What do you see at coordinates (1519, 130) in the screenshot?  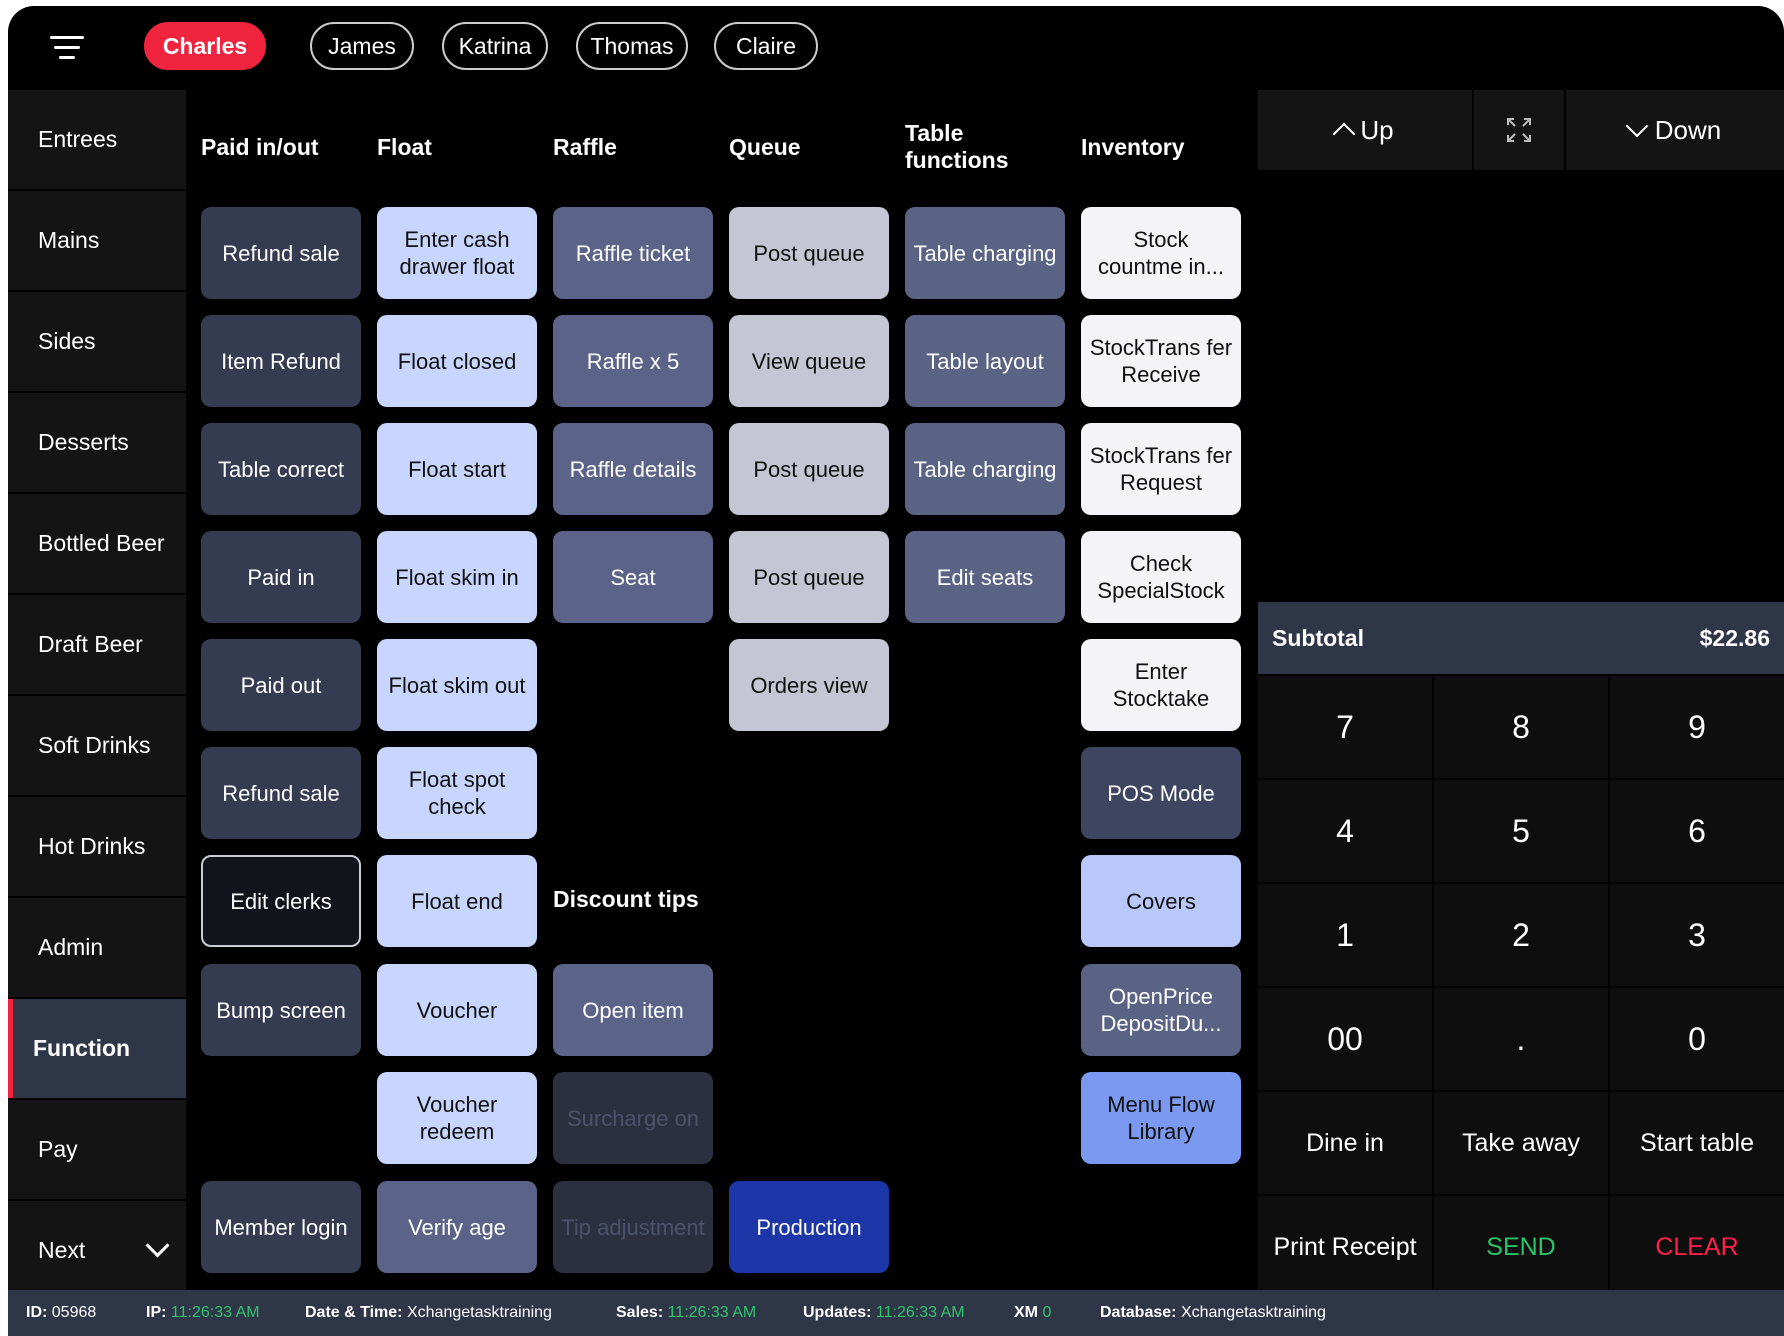 I see `expand-button` at bounding box center [1519, 130].